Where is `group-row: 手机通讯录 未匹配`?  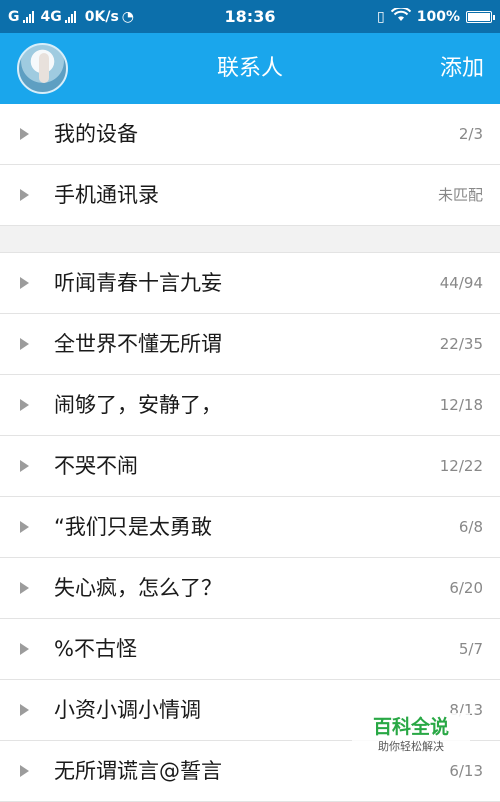 group-row: 手机通讯录 未匹配 is located at coordinates (250, 195).